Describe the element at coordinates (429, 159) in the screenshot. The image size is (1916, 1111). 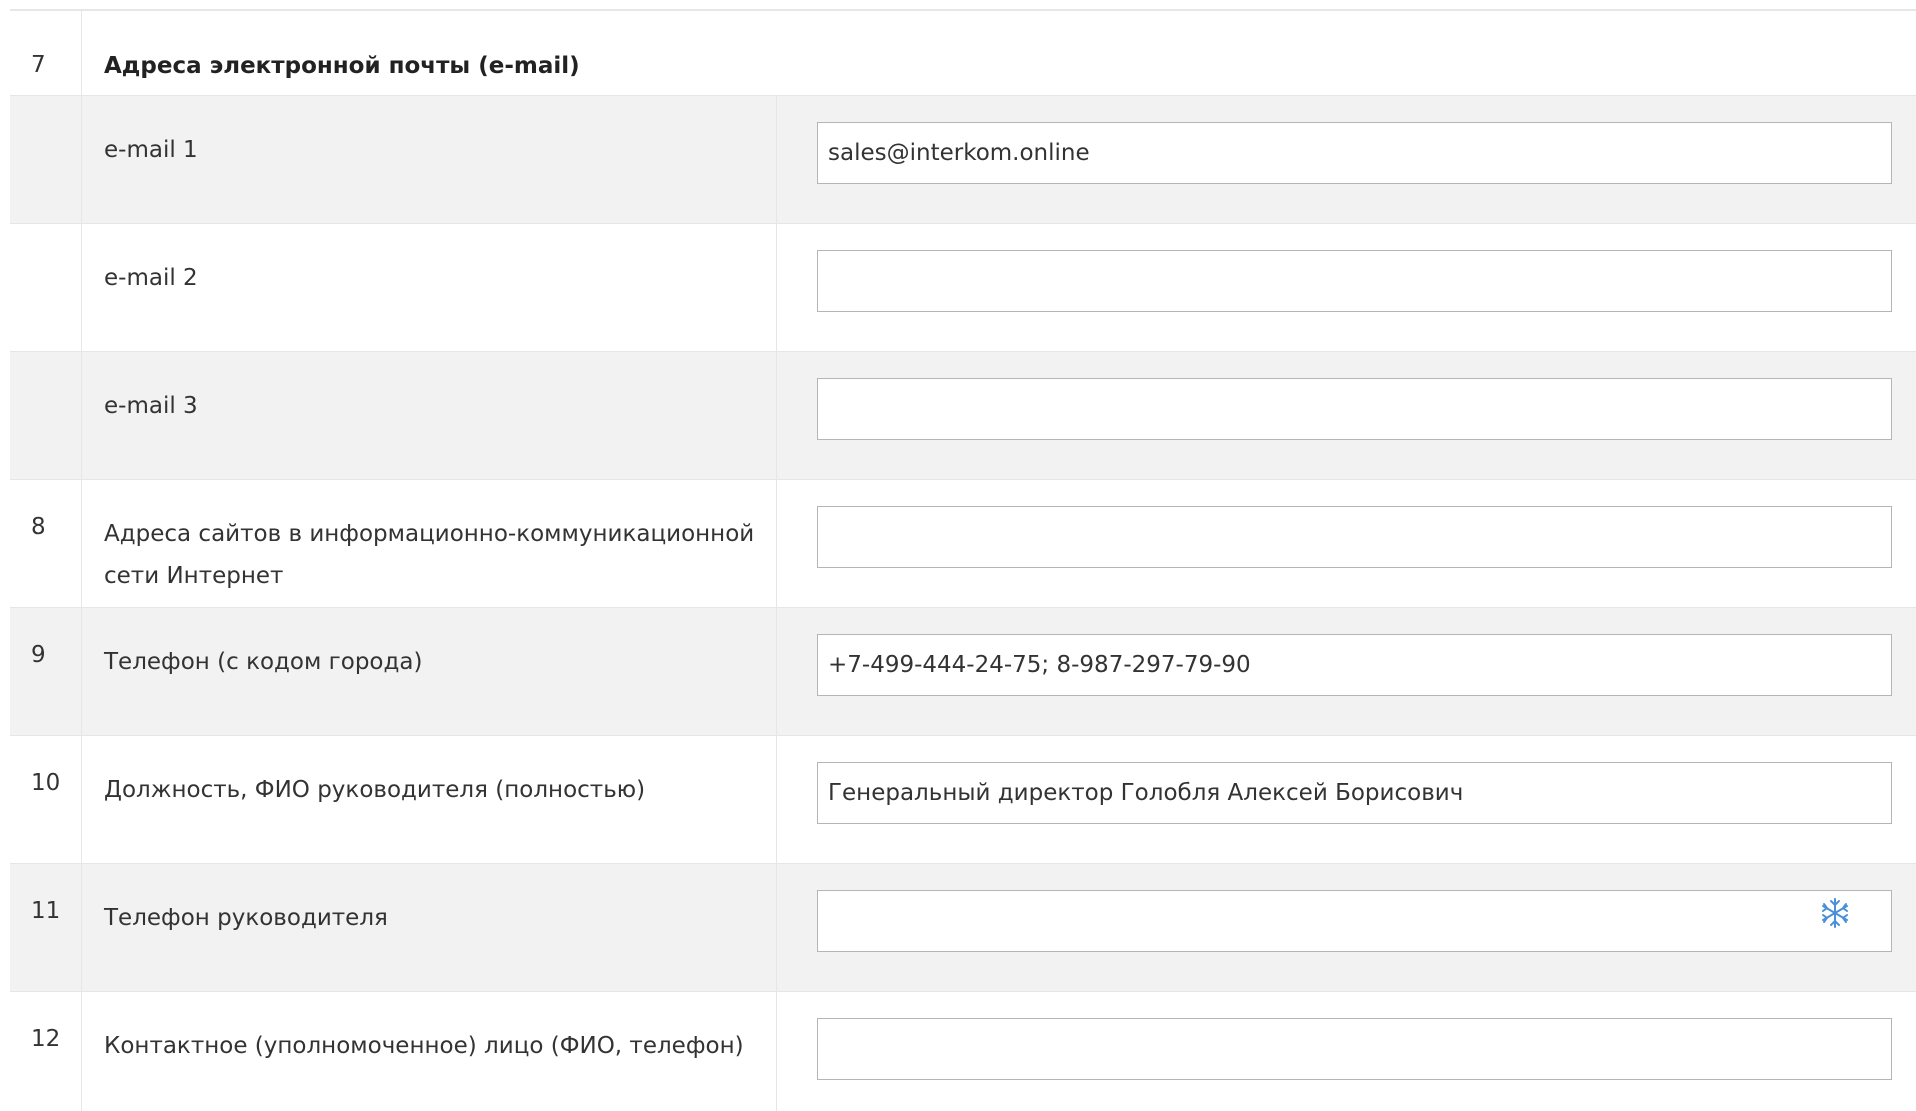
I see `field-label: e-mail 1` at that location.